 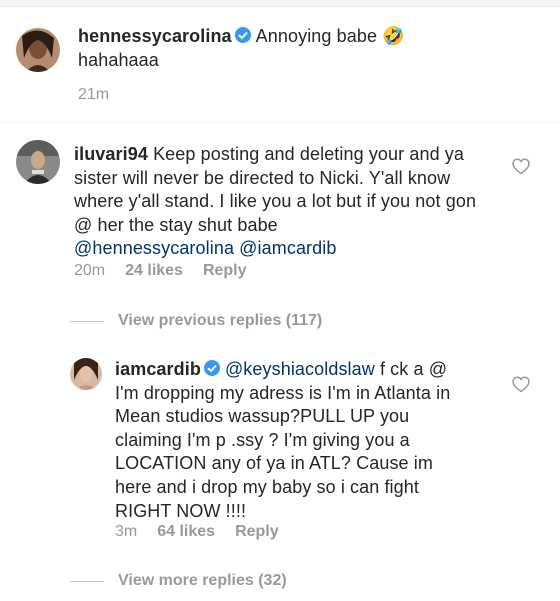 What do you see at coordinates (280, 122) in the screenshot?
I see `section-divider` at bounding box center [280, 122].